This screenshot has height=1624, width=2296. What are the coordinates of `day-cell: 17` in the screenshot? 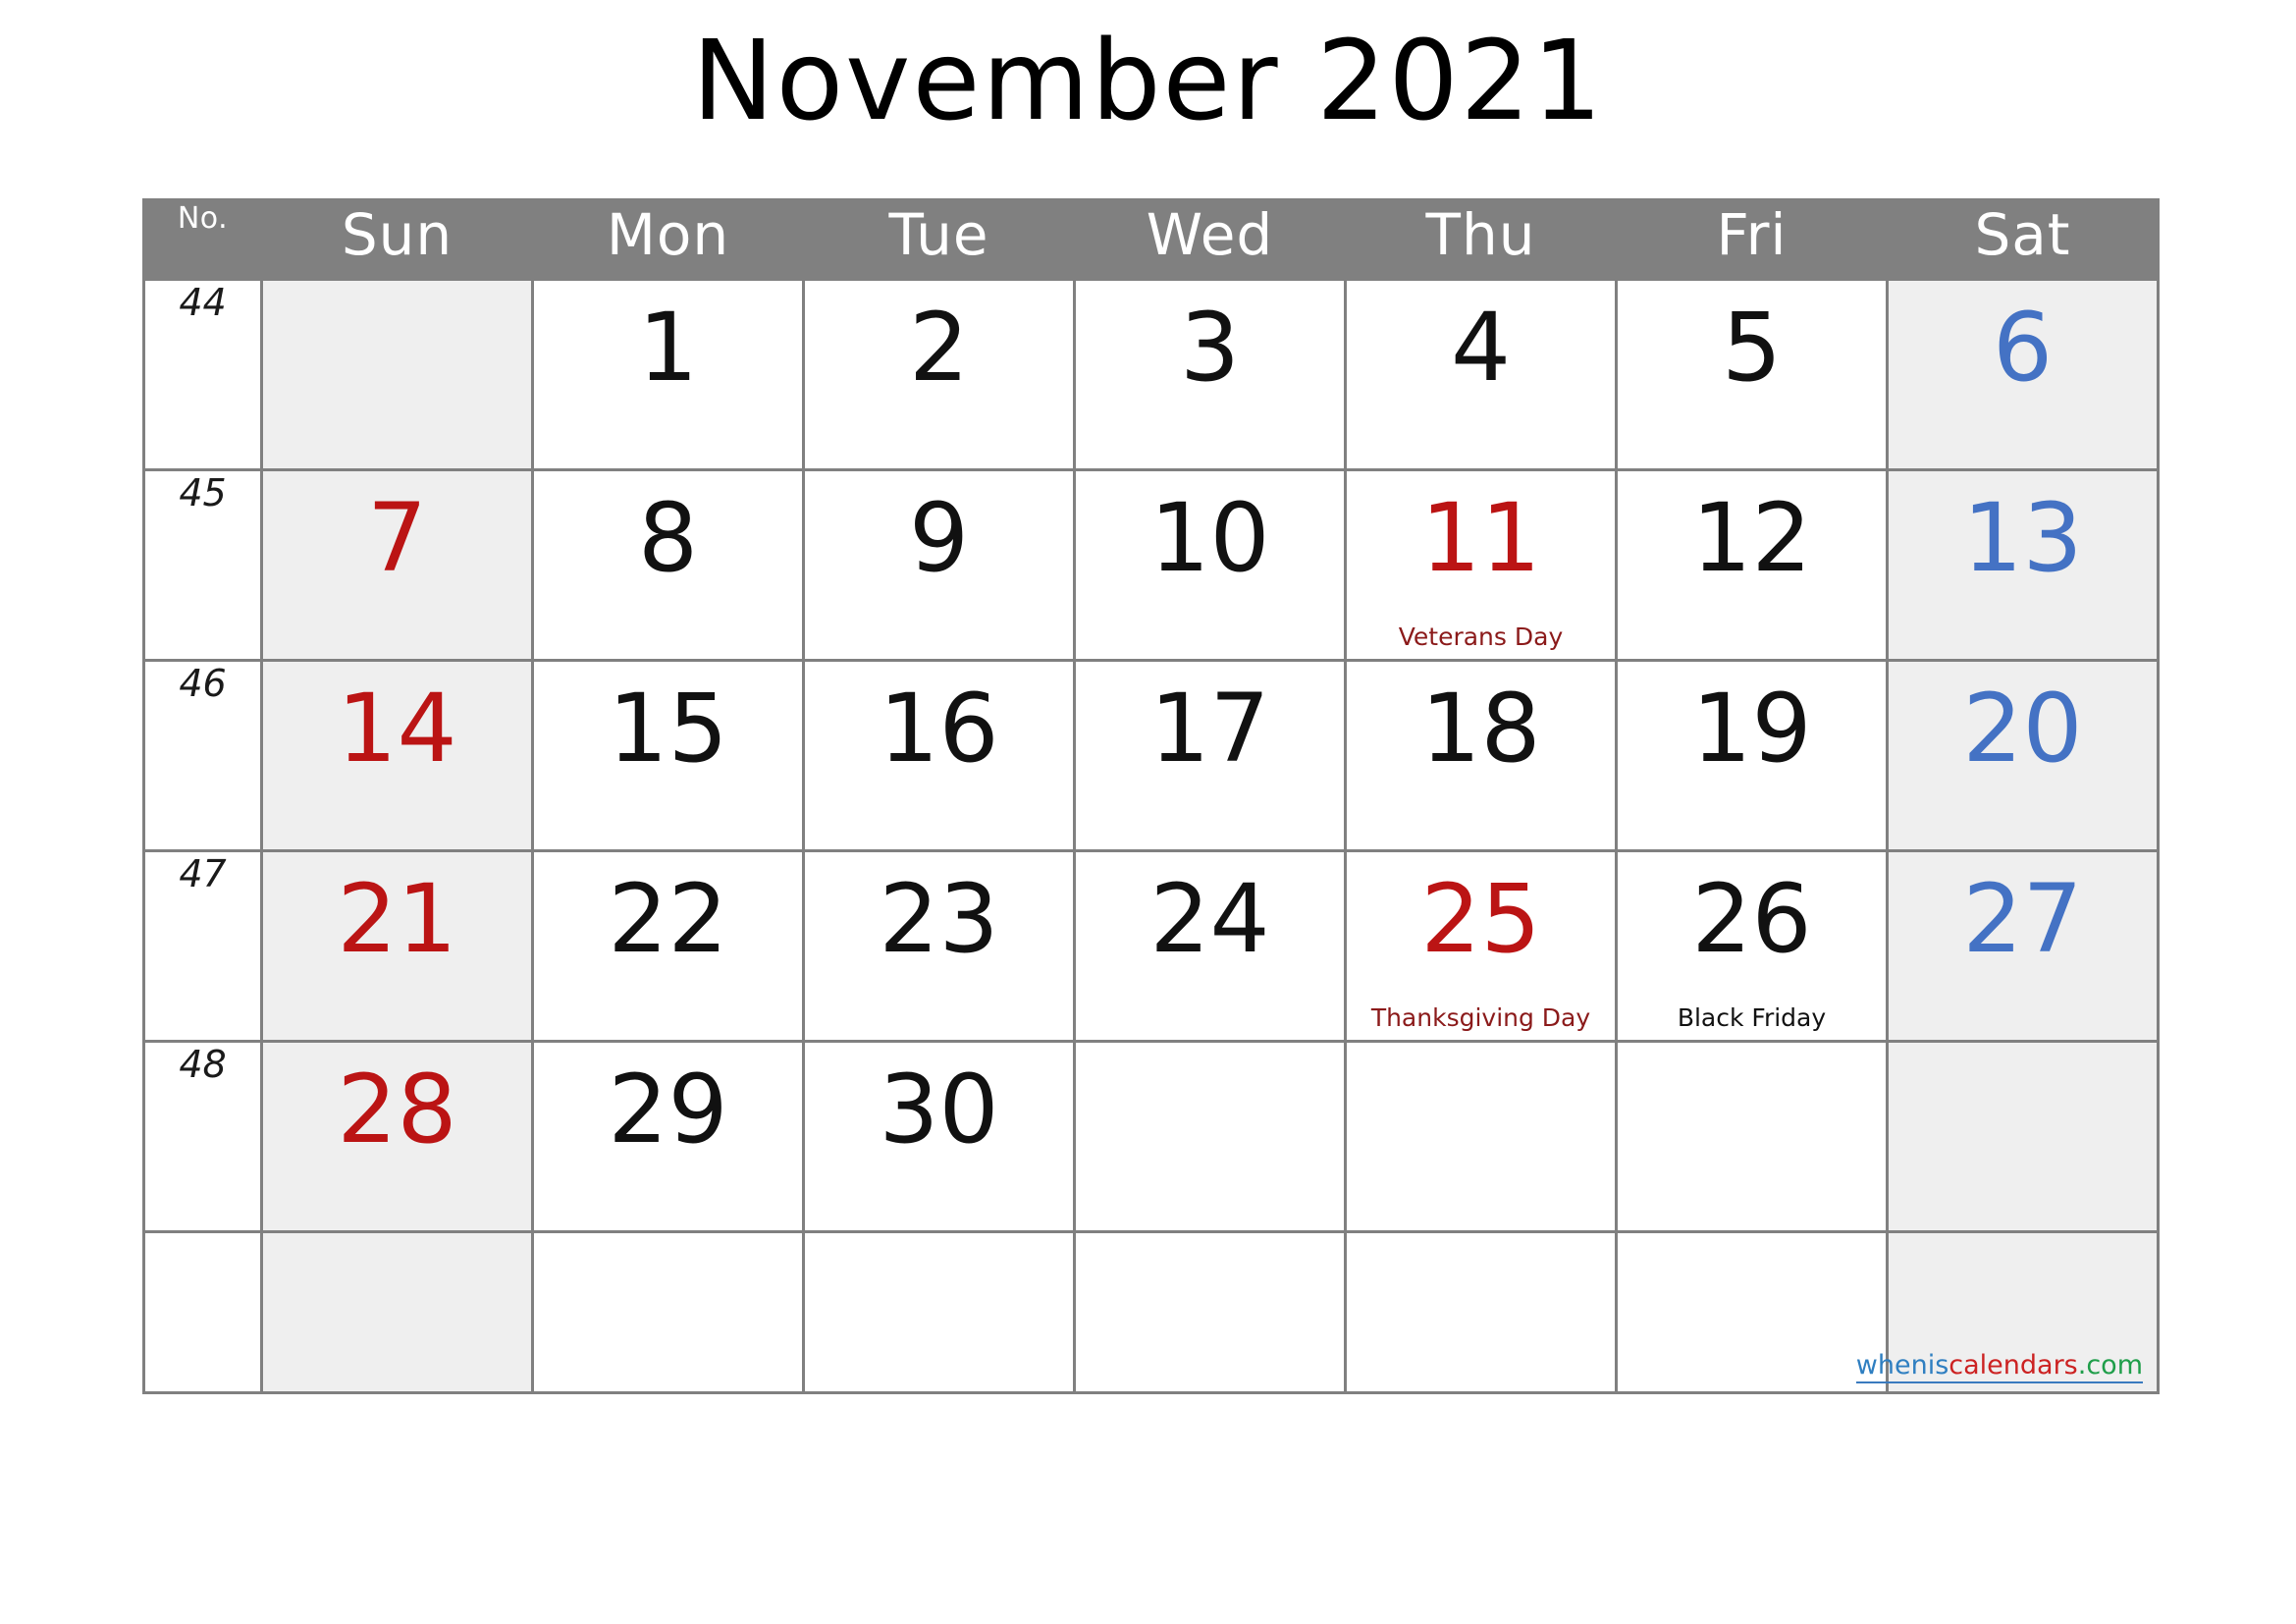 It's located at (1210, 756).